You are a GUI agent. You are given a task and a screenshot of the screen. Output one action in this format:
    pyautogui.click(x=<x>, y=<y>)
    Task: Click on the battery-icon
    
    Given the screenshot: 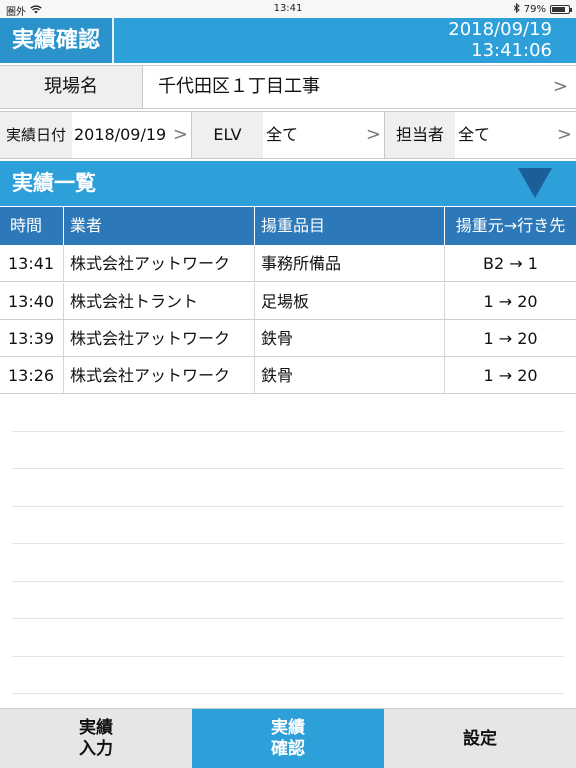 What is the action you would take?
    pyautogui.click(x=561, y=9)
    